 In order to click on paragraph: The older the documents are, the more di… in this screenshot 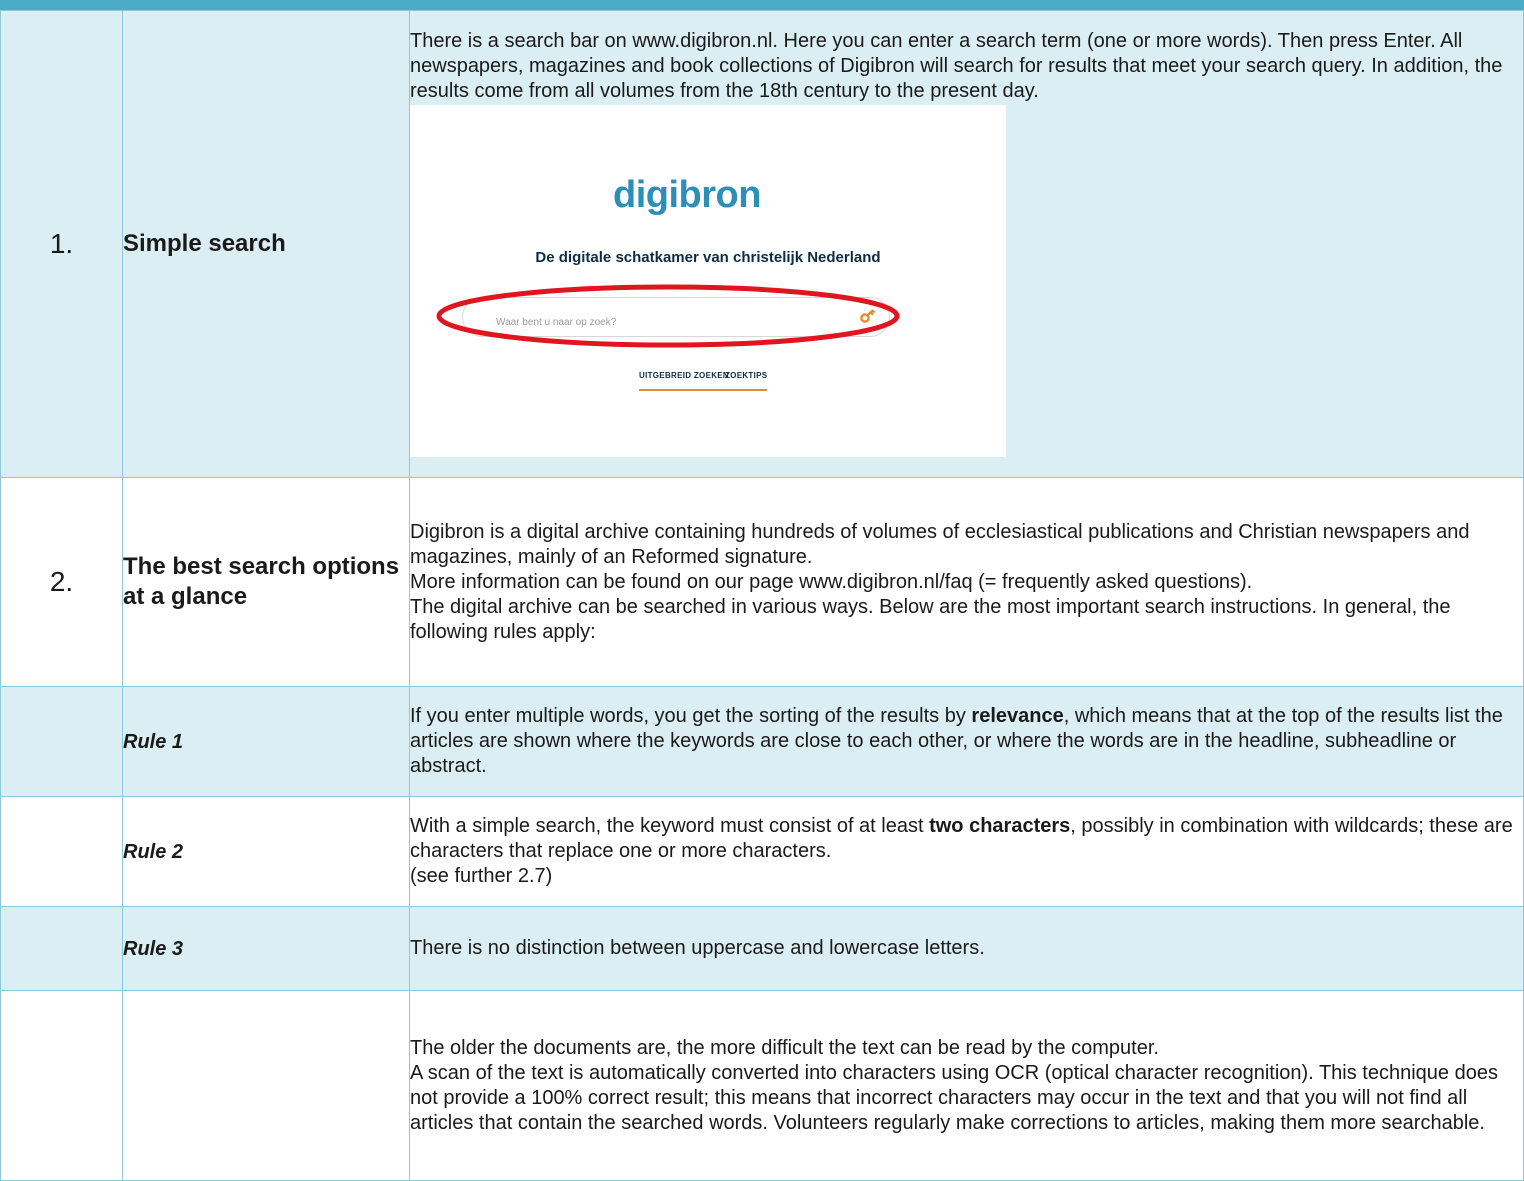, I will do `click(784, 1047)`.